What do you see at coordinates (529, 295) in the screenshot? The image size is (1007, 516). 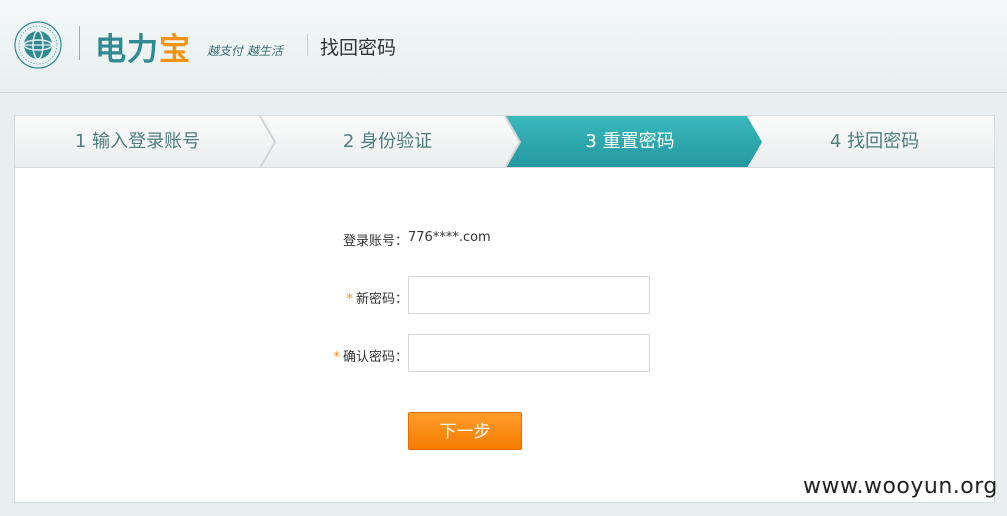 I see `new-password-input` at bounding box center [529, 295].